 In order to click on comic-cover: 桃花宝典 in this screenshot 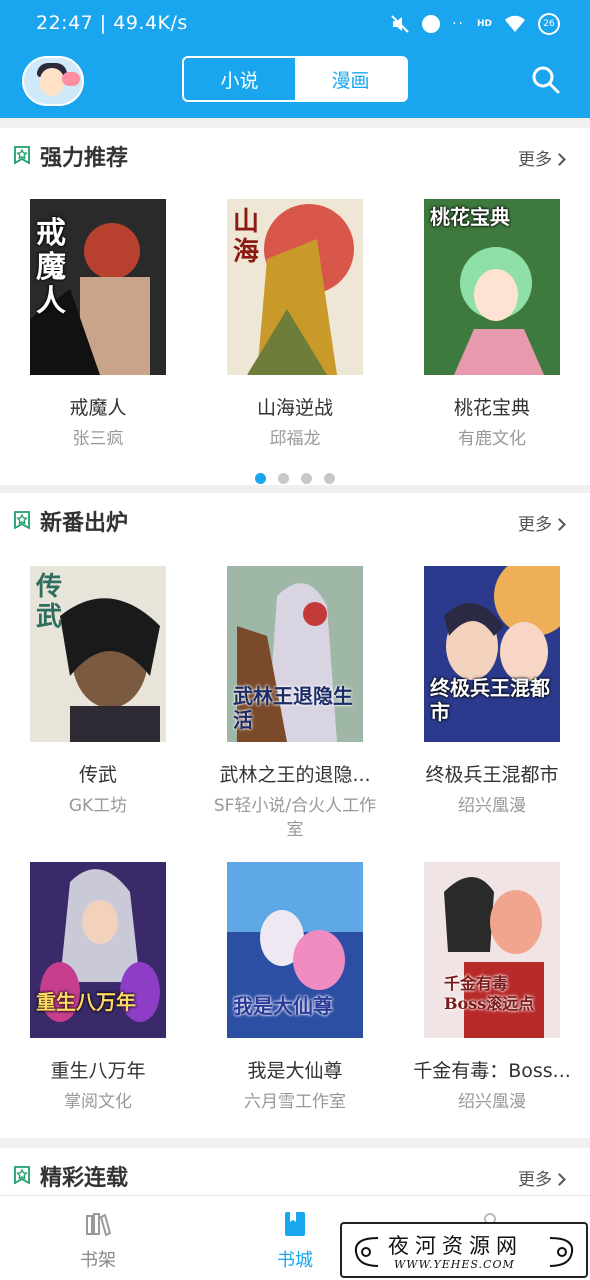, I will do `click(492, 287)`.